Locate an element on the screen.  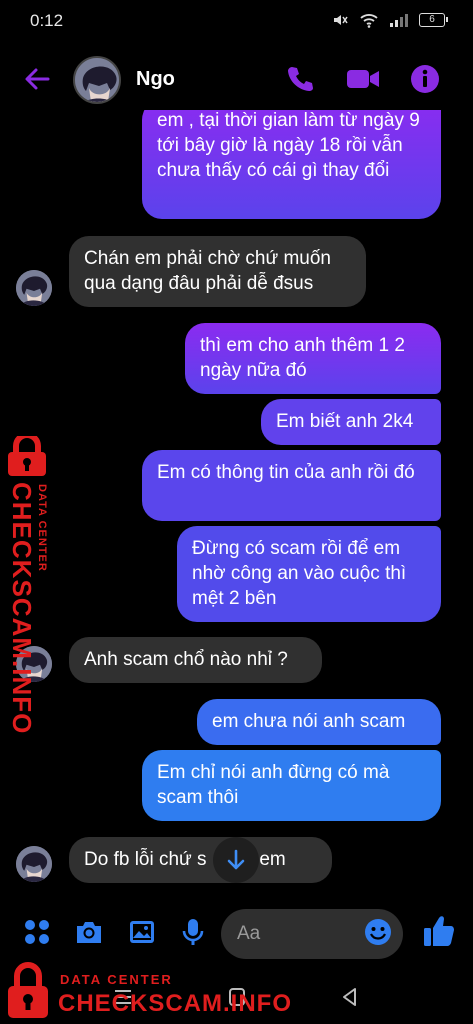
status-time: 0:12 is located at coordinates (47, 20).